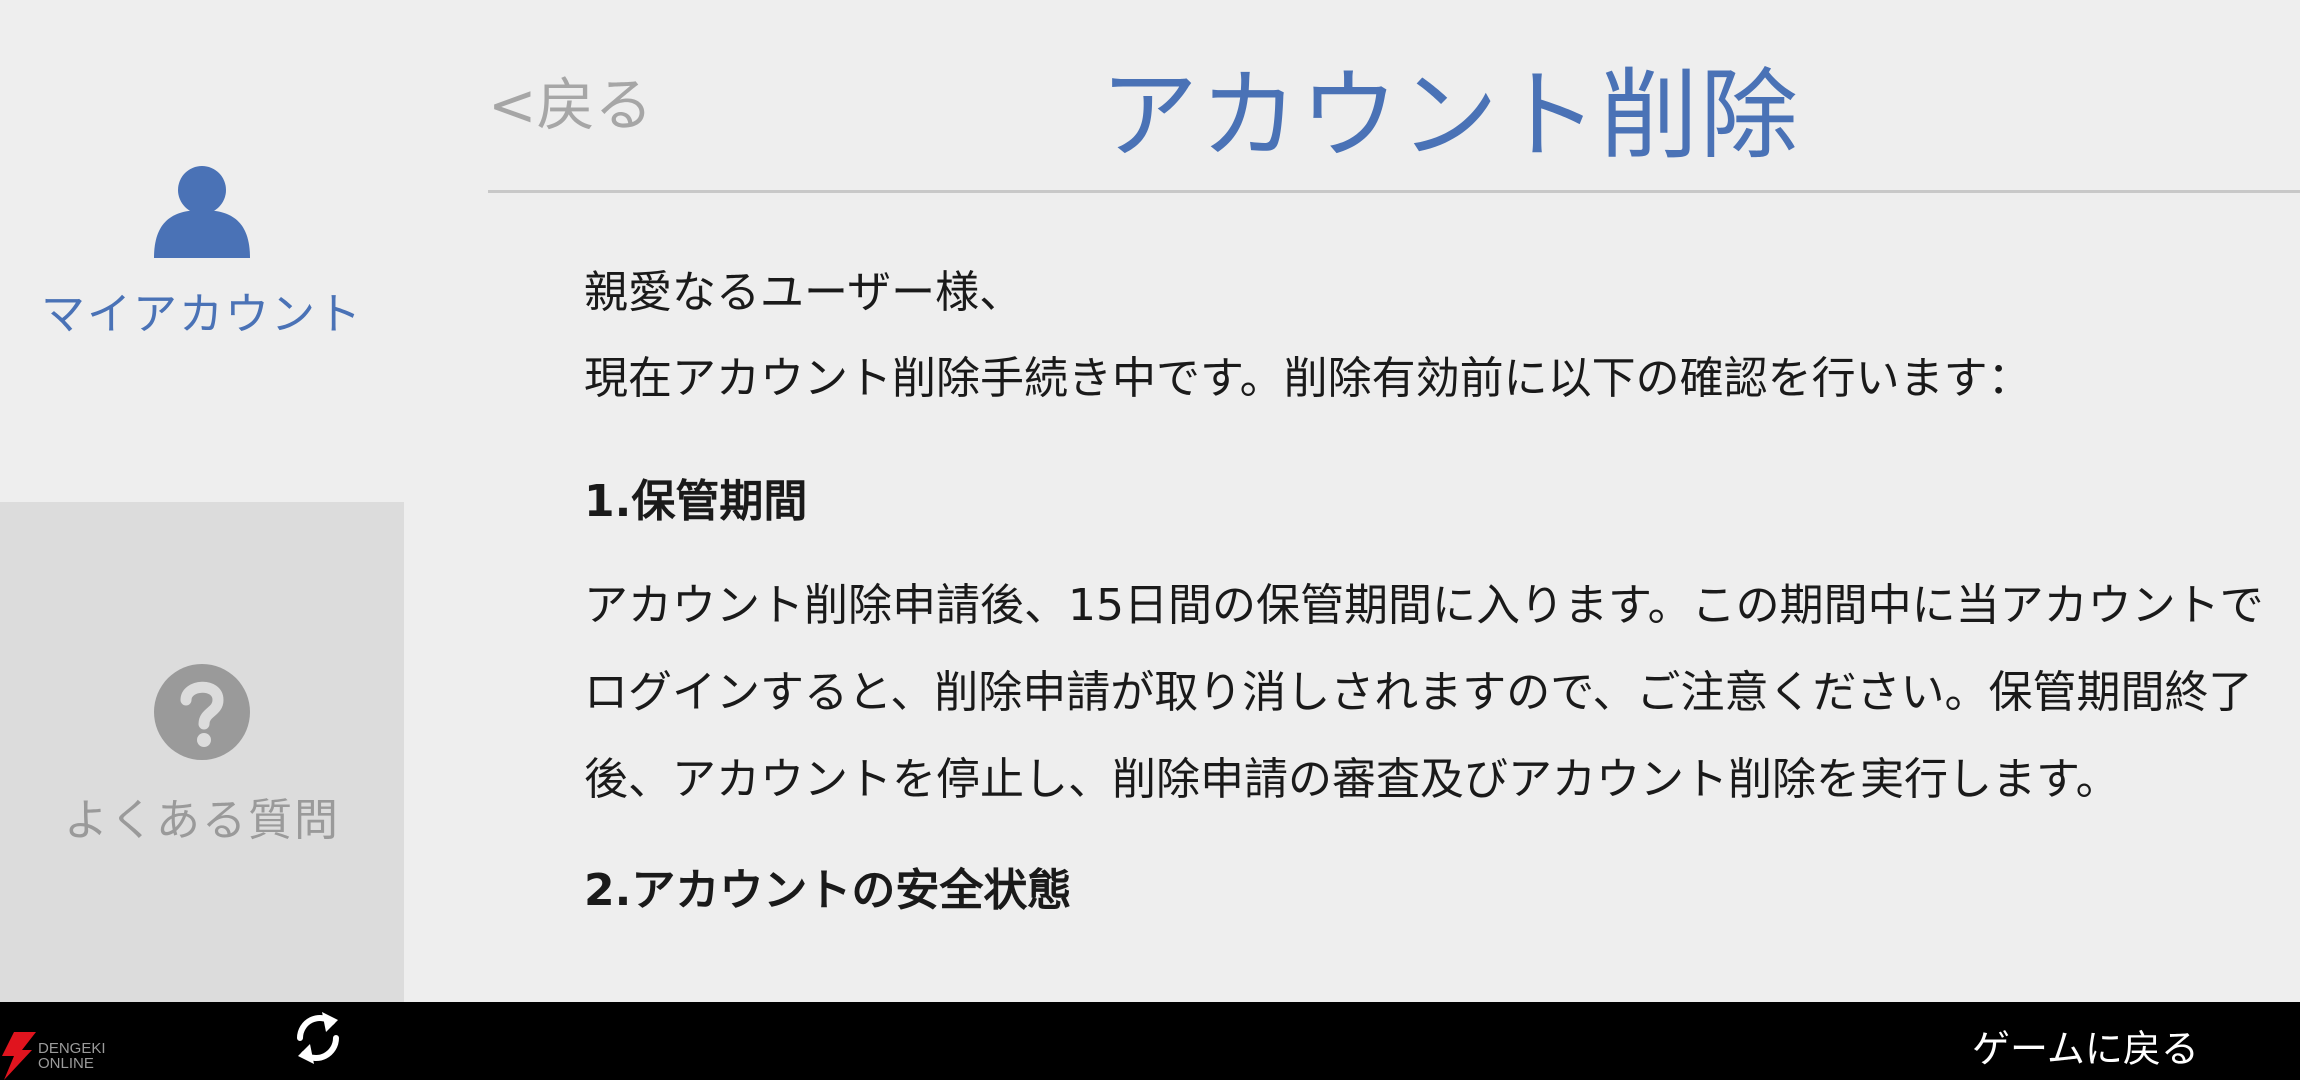  I want to click on bottom-bar: DENGEKI ONLINE, so click(1150, 1041).